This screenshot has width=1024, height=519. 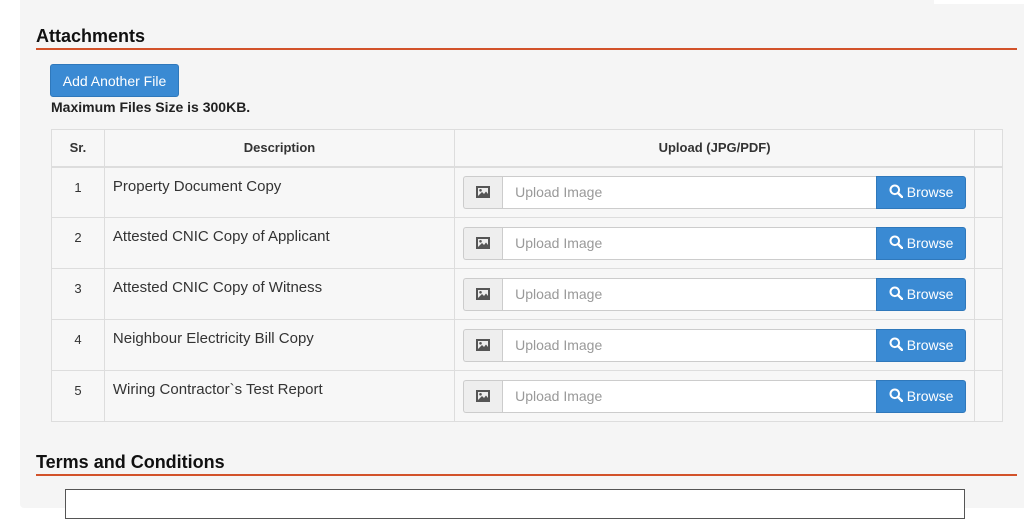 What do you see at coordinates (526, 464) in the screenshot?
I see `terms-title: Terms and Conditions` at bounding box center [526, 464].